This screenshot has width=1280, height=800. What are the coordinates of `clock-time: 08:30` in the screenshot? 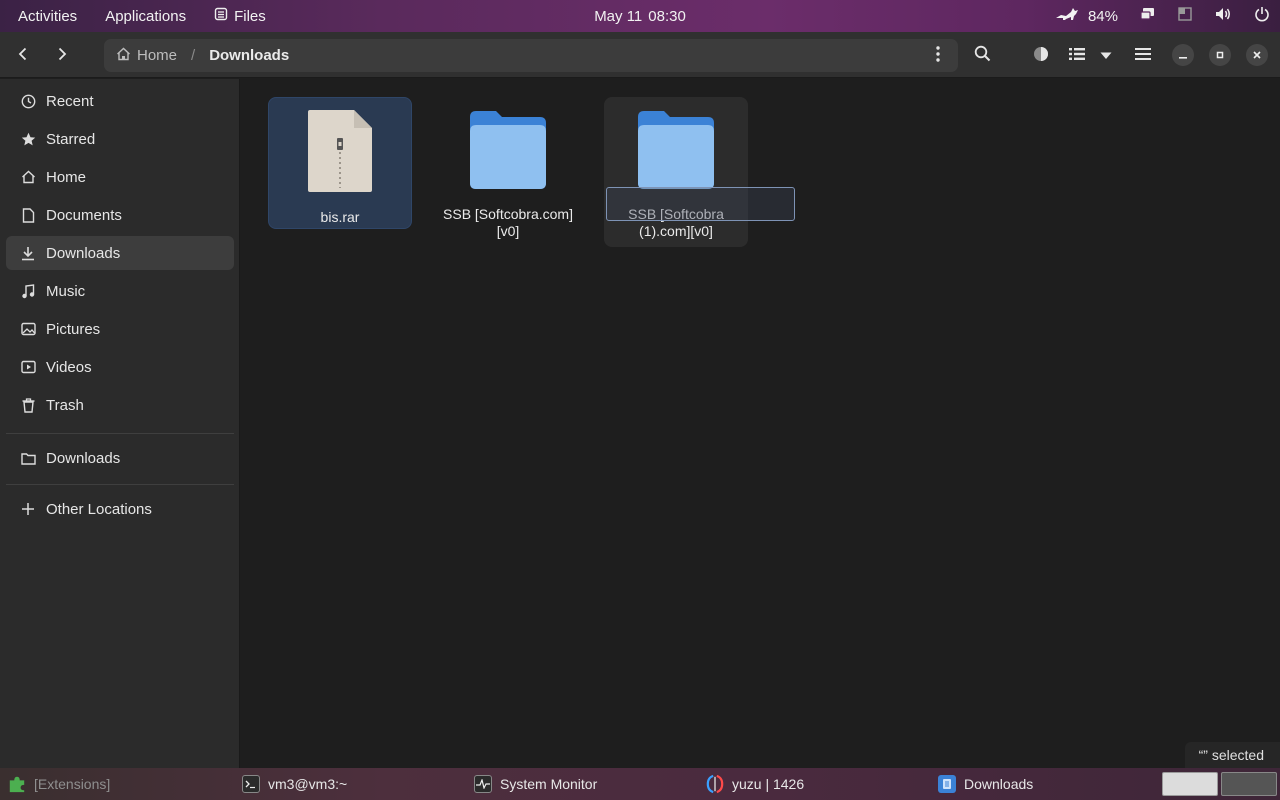 It's located at (667, 16).